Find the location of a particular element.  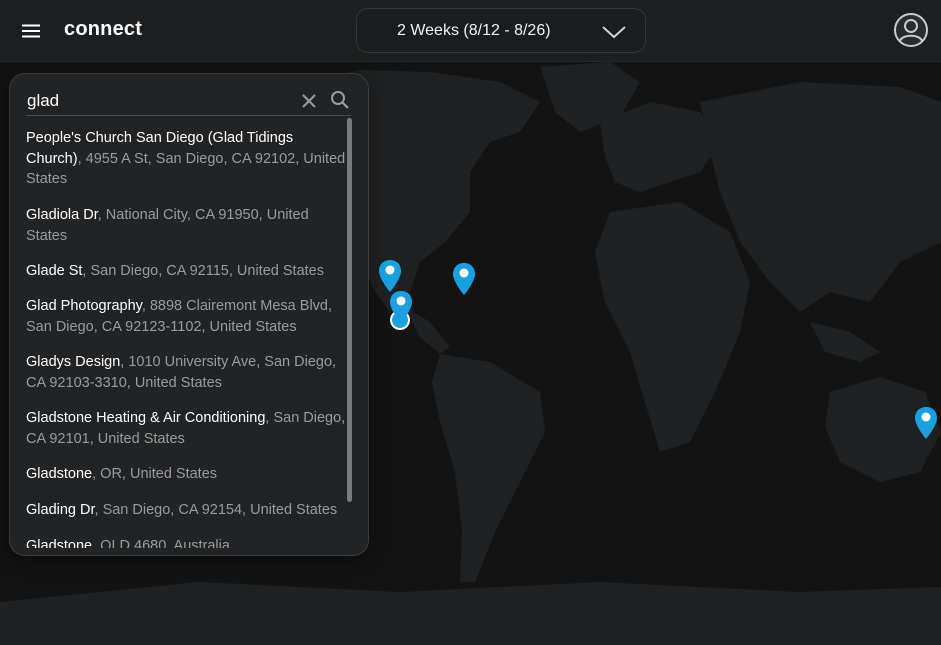

account-circle-icon is located at coordinates (911, 30).